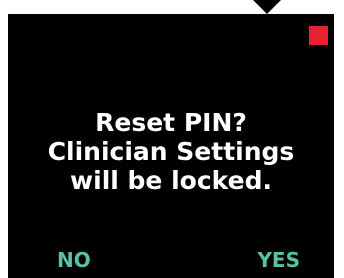 This screenshot has width=344, height=278. I want to click on yes-button: YES, so click(278, 260).